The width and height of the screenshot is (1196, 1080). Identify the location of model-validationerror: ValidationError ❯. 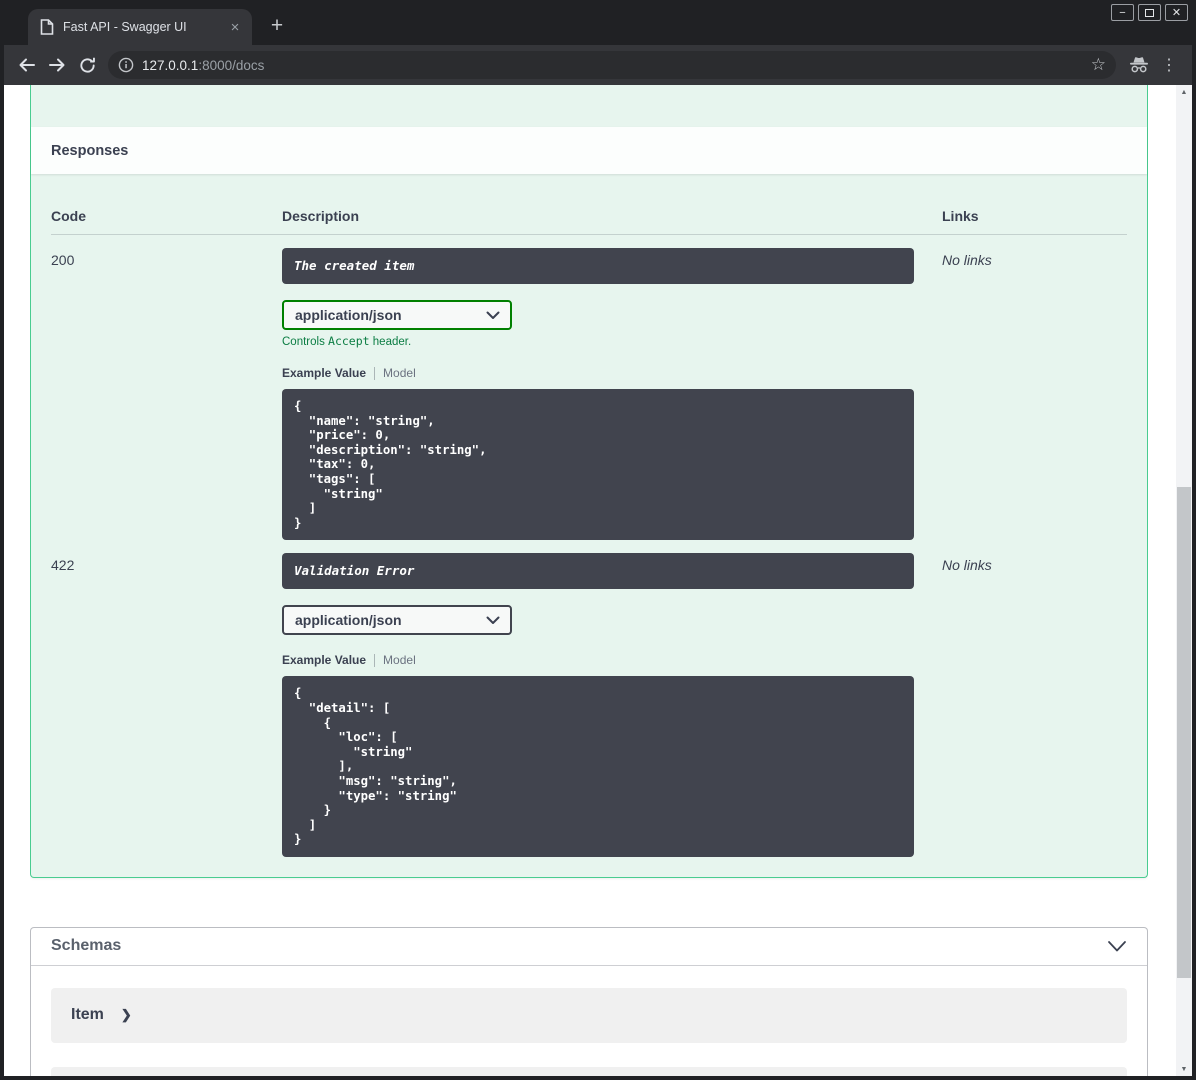
(589, 1071).